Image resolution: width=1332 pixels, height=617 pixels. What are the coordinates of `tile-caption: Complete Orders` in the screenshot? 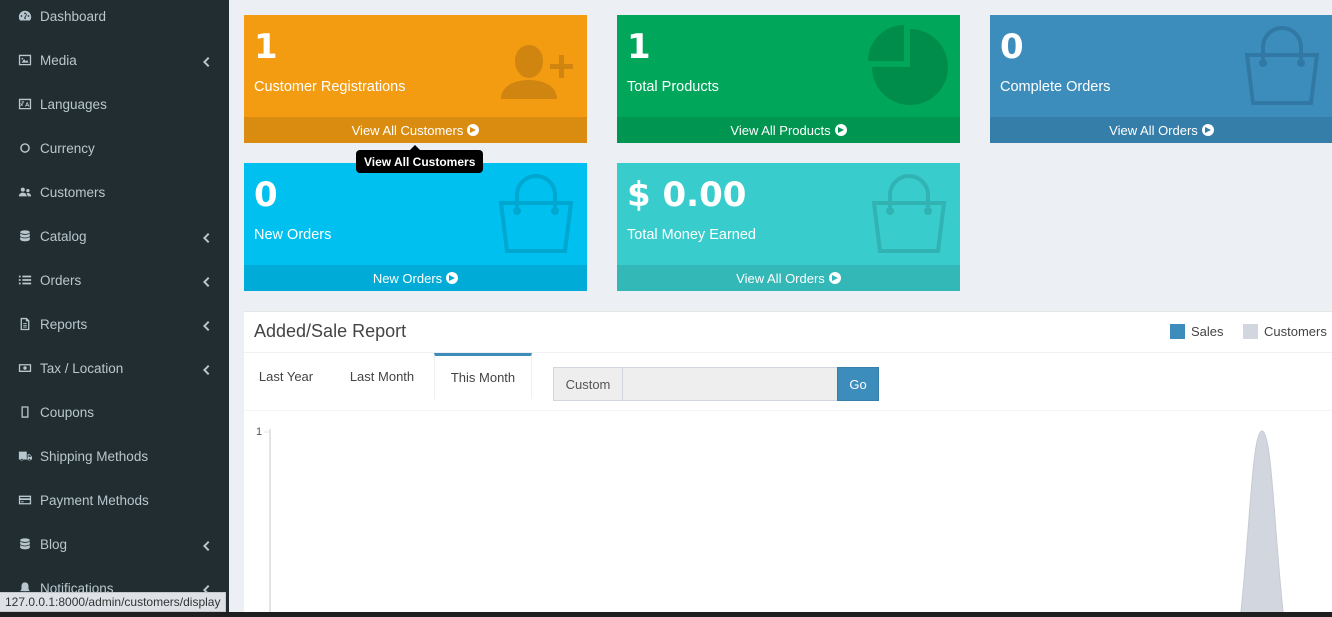 It's located at (1055, 87).